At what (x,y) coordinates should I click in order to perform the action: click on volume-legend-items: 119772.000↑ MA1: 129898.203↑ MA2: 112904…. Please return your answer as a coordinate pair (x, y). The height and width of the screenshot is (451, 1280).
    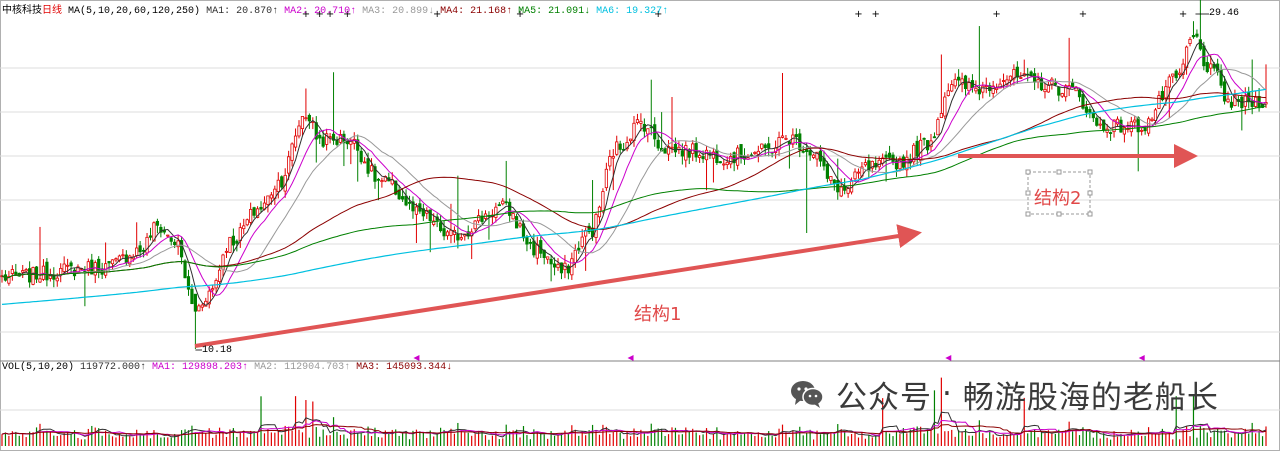
    Looking at the image, I should click on (266, 367).